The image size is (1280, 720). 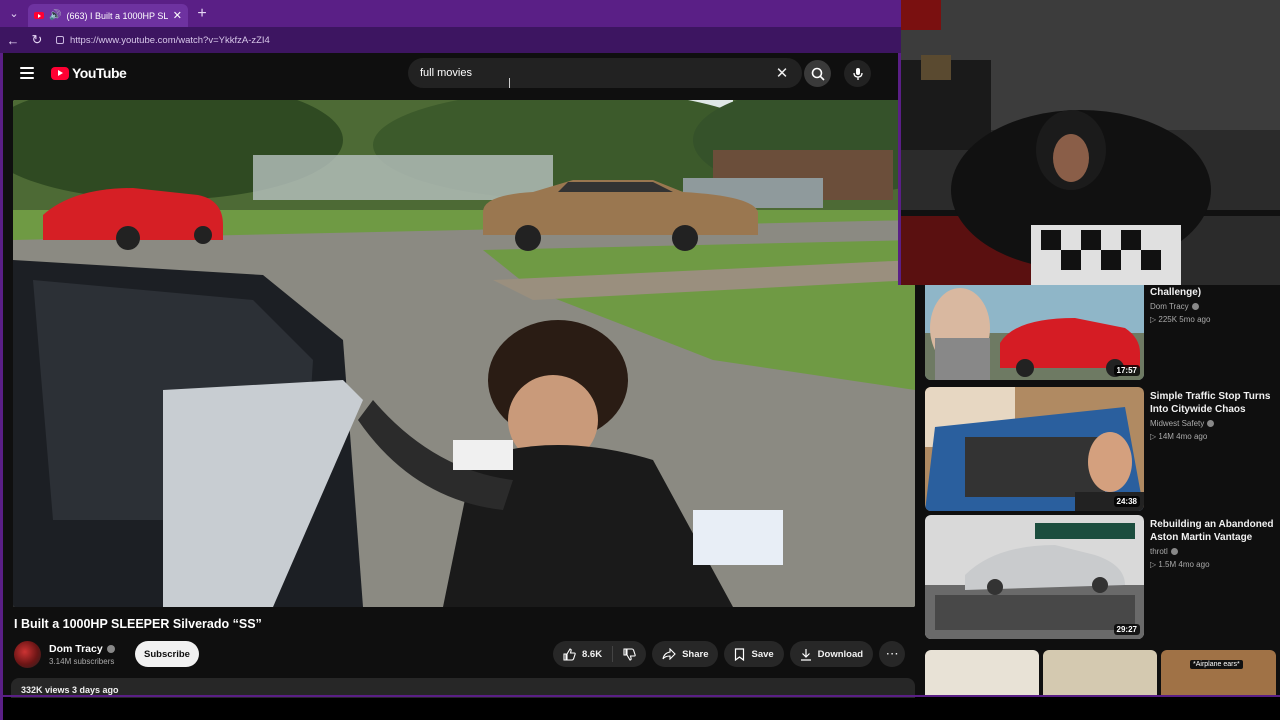 I want to click on recommendation-thumbnail: 24:38, so click(x=1034, y=449).